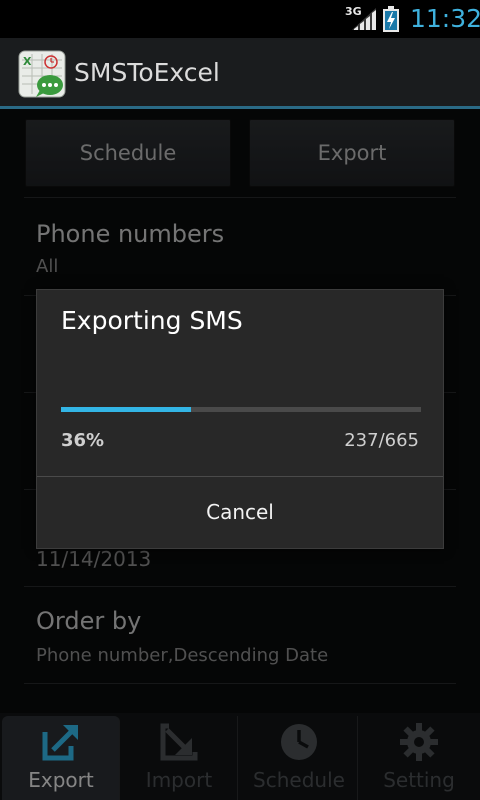 This screenshot has height=800, width=480. Describe the element at coordinates (240, 73) in the screenshot. I see `action-bar: X SMSToExcel` at that location.